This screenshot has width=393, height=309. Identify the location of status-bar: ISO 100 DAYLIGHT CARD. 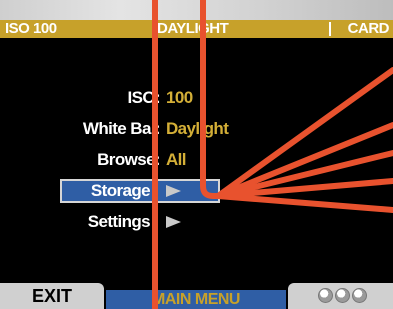
(196, 29).